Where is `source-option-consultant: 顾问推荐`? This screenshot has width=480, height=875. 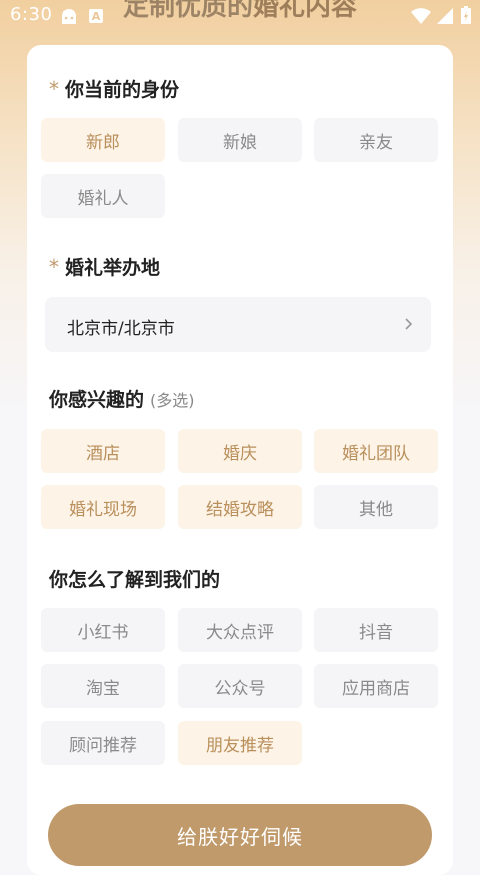 source-option-consultant: 顾问推荐 is located at coordinates (103, 743).